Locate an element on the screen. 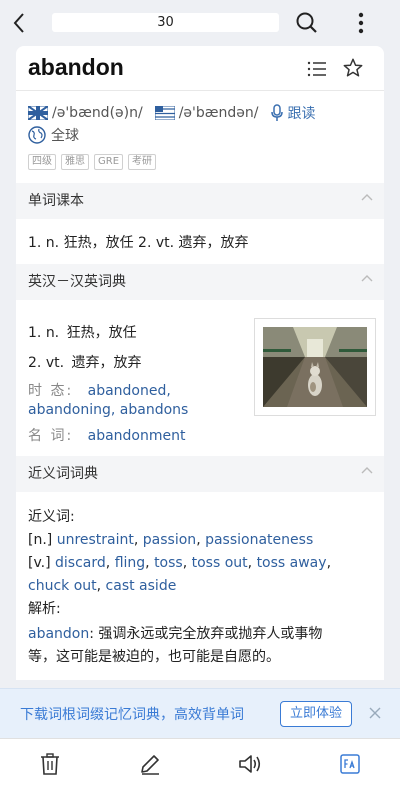  promo-banner: 下载词根词缀记忆词典，高效背单词 立即体验 is located at coordinates (200, 713).